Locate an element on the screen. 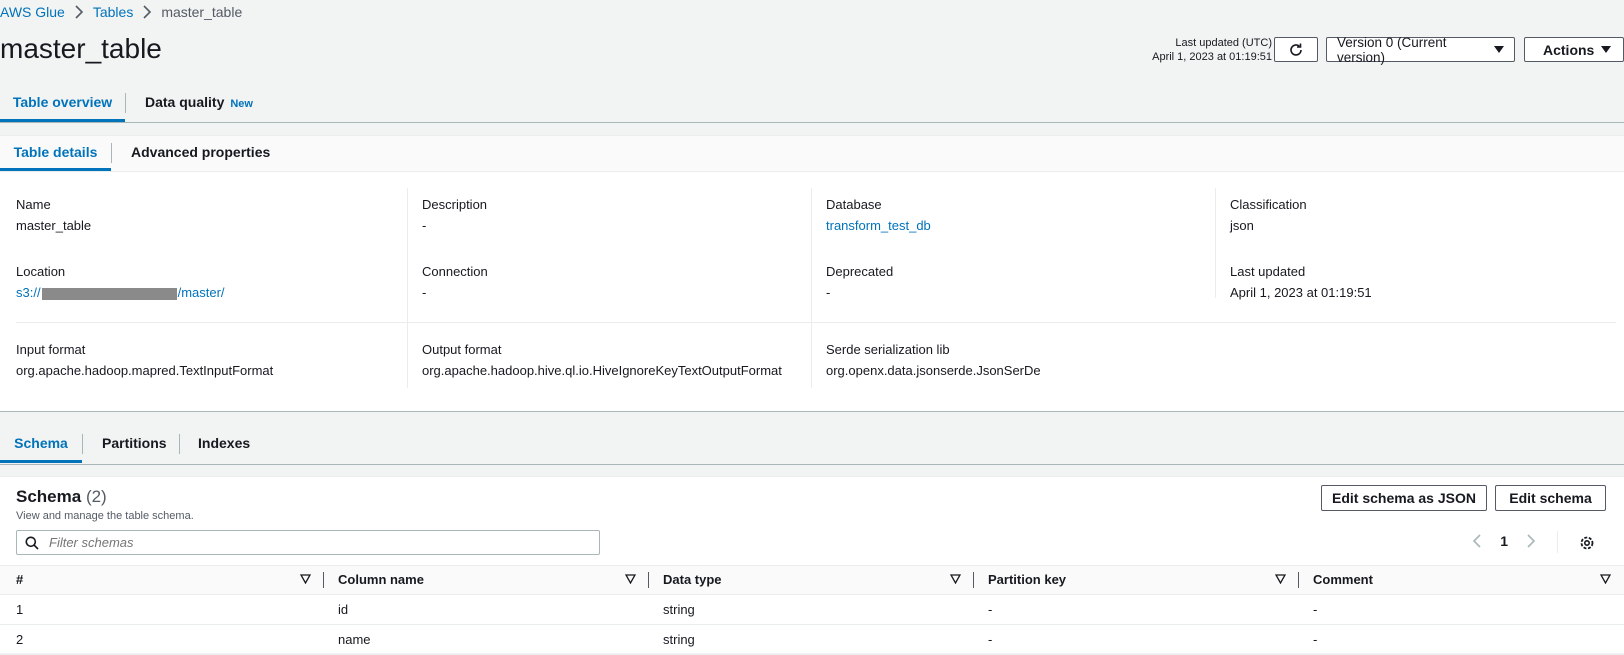 This screenshot has height=655, width=1624. version-select: Version 0 (Current version) is located at coordinates (1420, 49).